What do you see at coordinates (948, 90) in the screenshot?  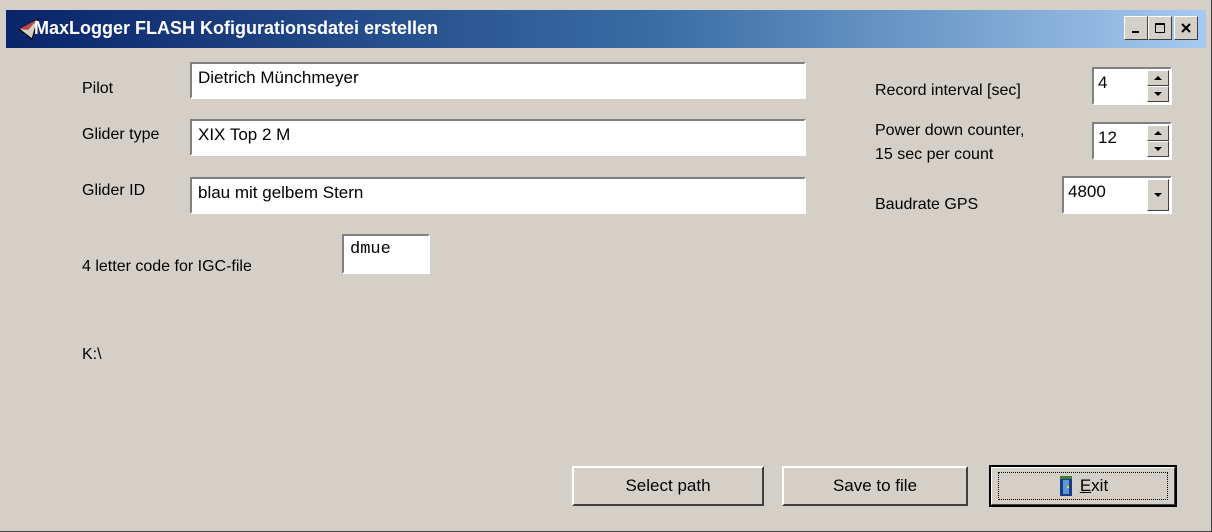 I see `record-interval-label: Record interval [sec]` at bounding box center [948, 90].